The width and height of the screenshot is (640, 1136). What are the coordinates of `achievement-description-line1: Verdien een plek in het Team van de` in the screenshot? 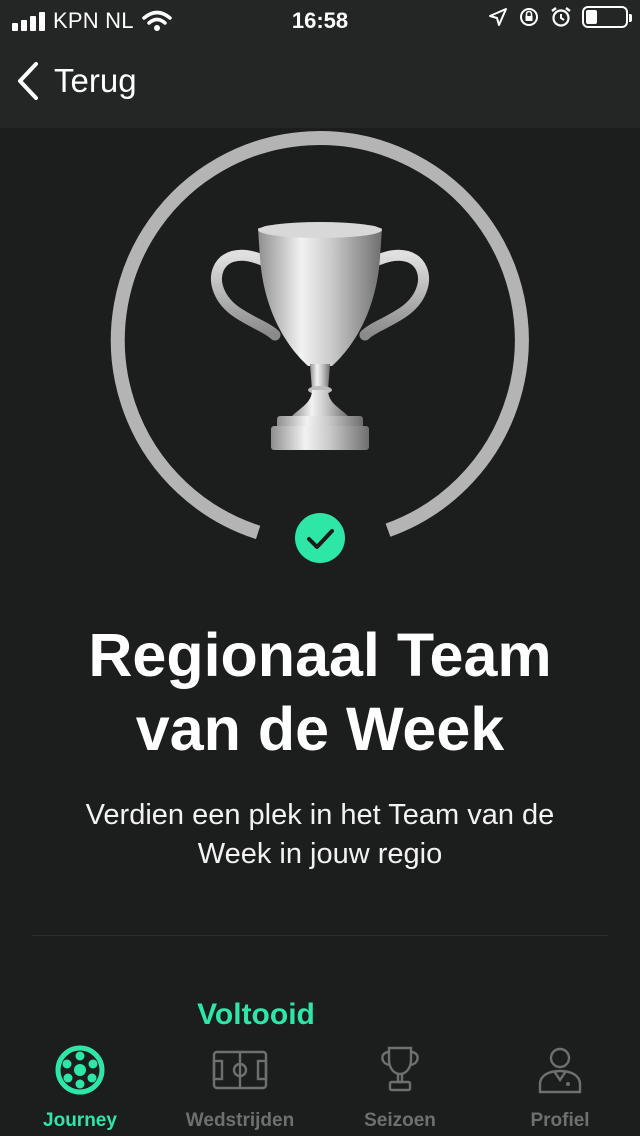 It's located at (320, 815).